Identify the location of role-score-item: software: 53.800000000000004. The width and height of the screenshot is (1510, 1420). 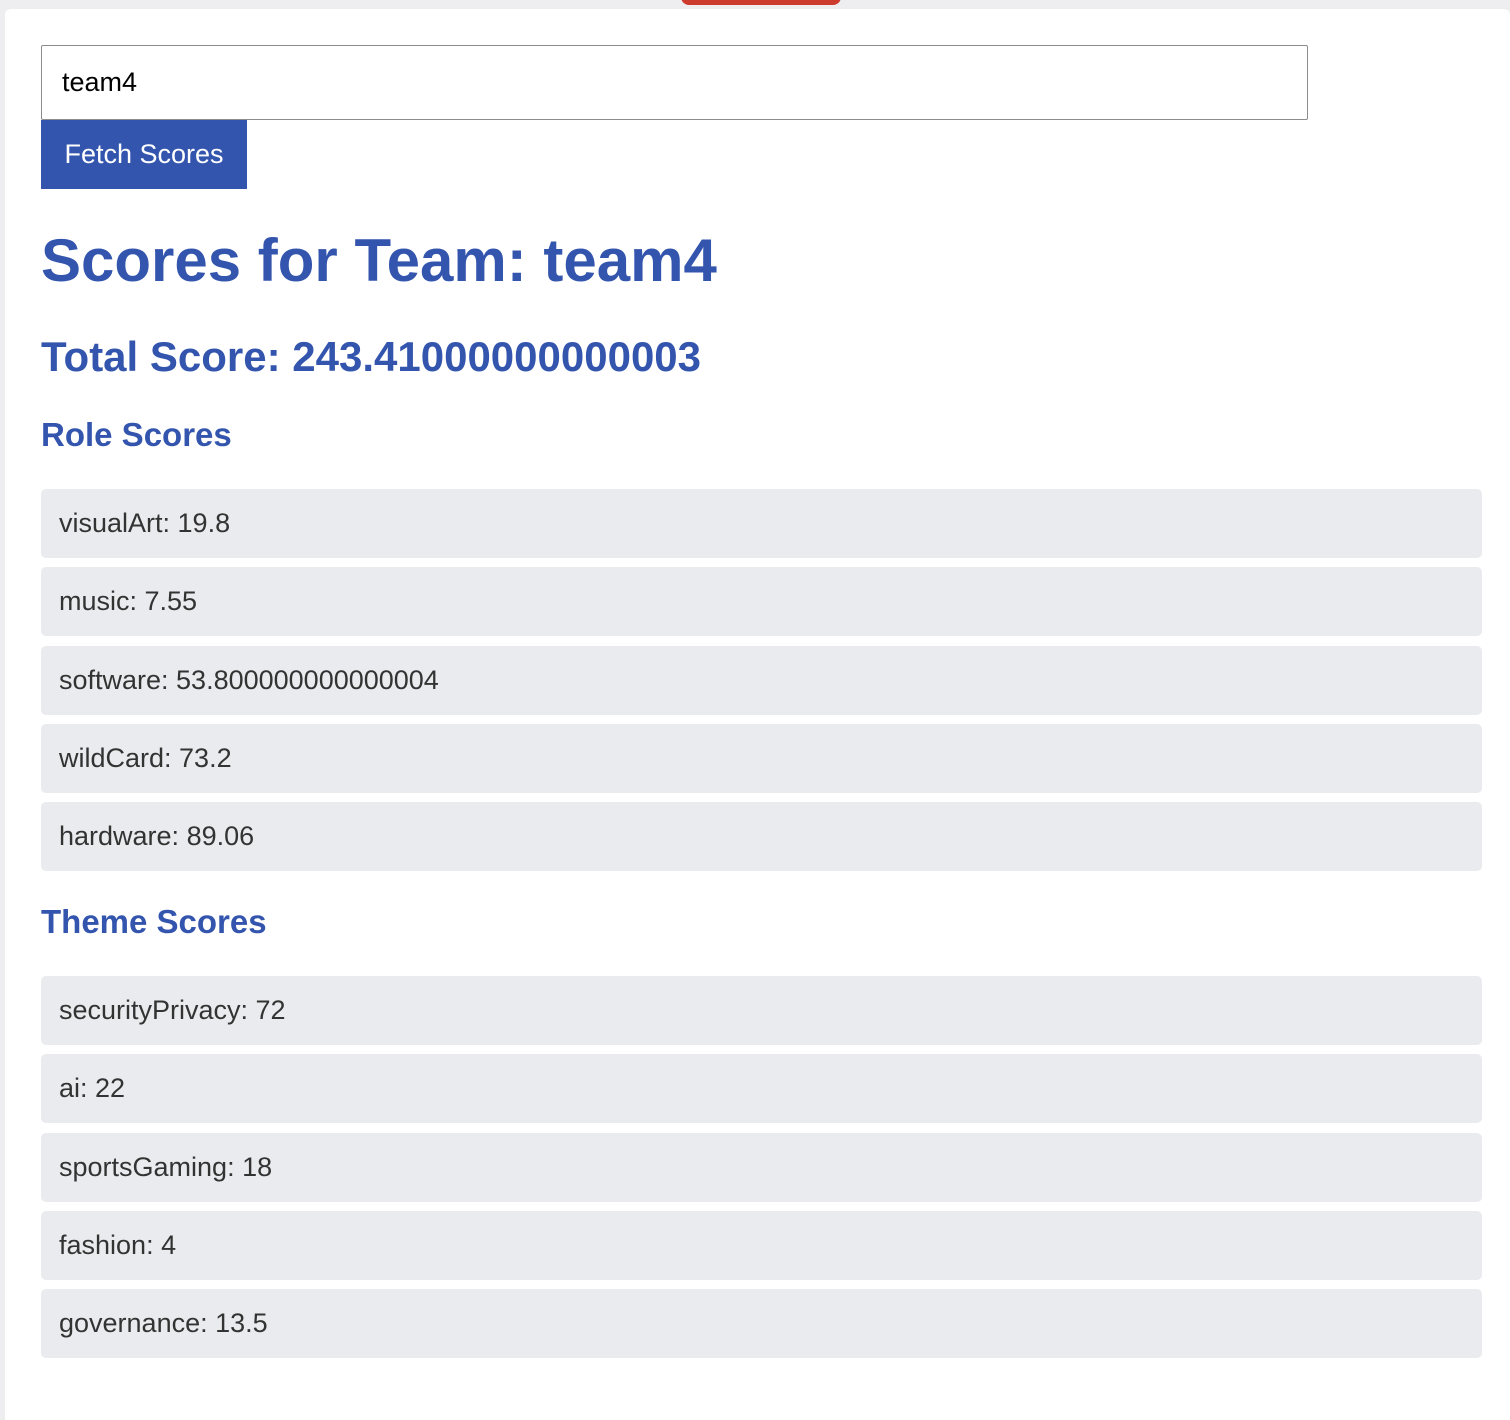
(761, 680).